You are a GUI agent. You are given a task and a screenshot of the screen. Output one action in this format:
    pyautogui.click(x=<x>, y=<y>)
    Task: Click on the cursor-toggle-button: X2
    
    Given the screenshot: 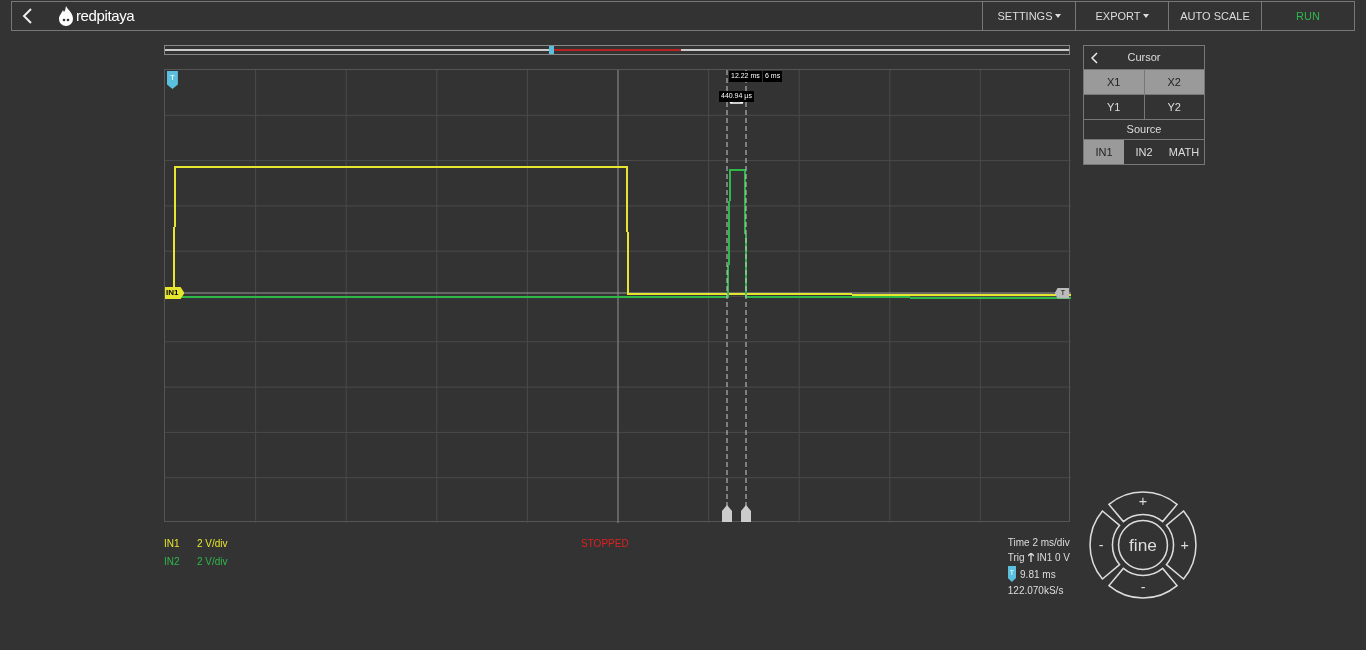 What is the action you would take?
    pyautogui.click(x=1174, y=82)
    